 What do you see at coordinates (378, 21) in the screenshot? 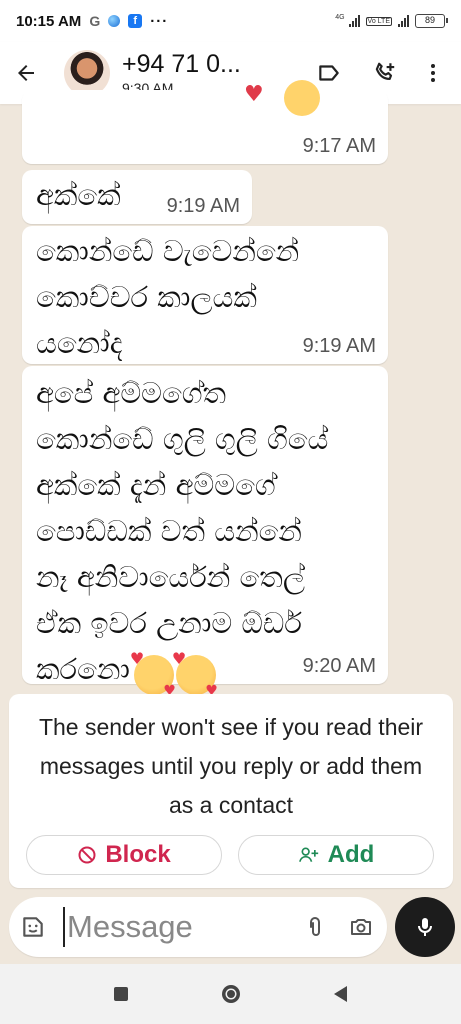
I see `volte-badge: Vo LTE` at bounding box center [378, 21].